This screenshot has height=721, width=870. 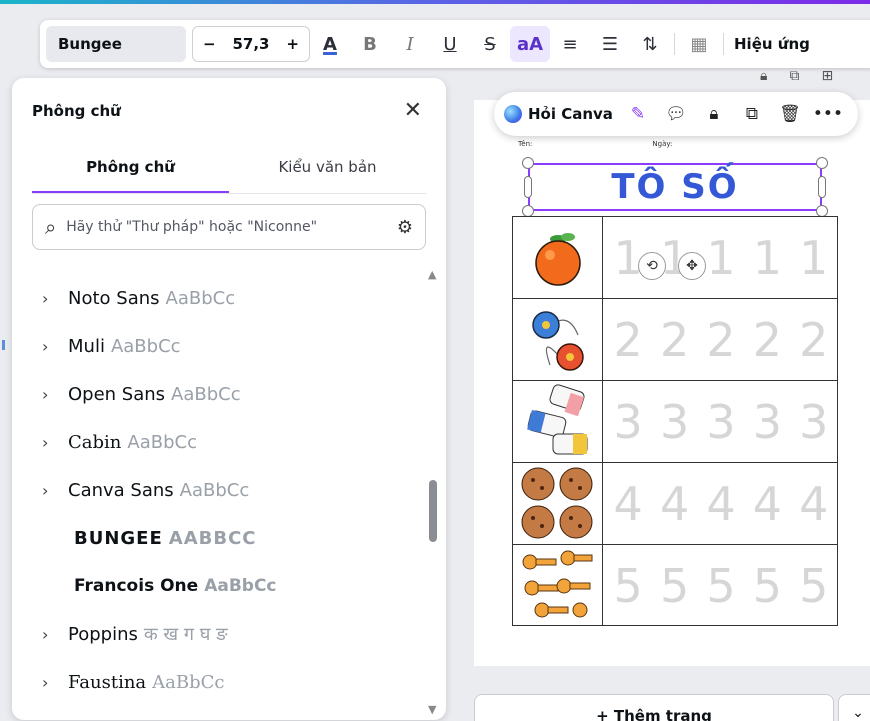 What do you see at coordinates (570, 114) in the screenshot?
I see `ask-canva-label: Hỏi Canva` at bounding box center [570, 114].